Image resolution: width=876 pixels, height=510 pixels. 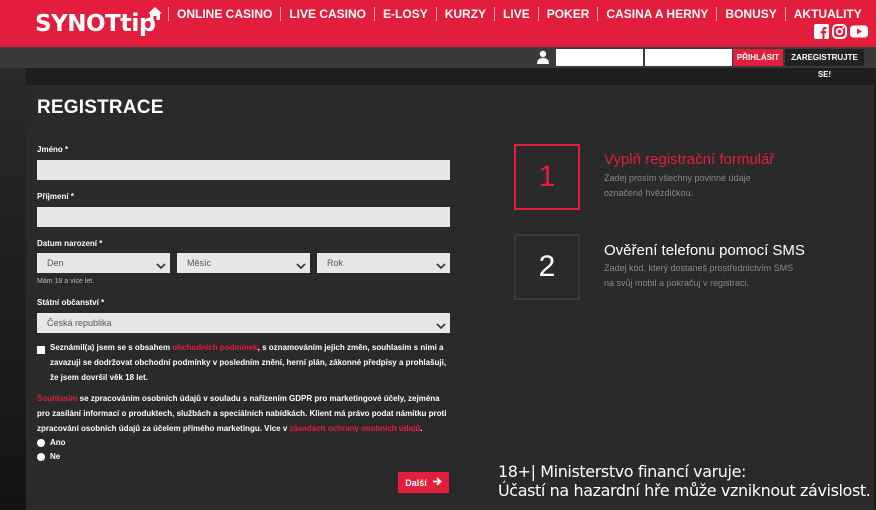 What do you see at coordinates (547, 267) in the screenshot?
I see `step-2-number: 2` at bounding box center [547, 267].